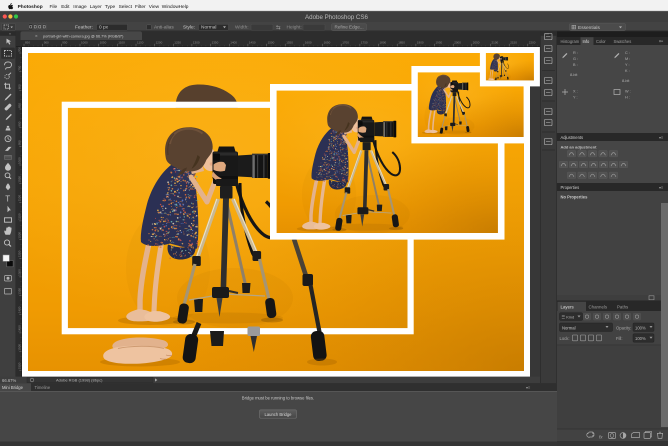  I want to click on svg-text: G :, so click(575, 59).